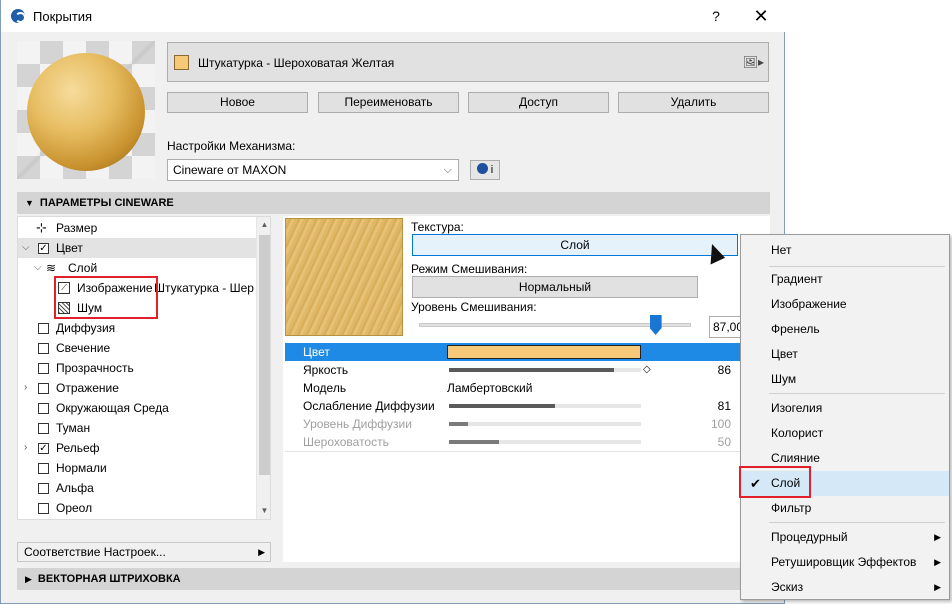 This screenshot has width=952, height=604. I want to click on scrollbar-thumb, so click(264, 355).